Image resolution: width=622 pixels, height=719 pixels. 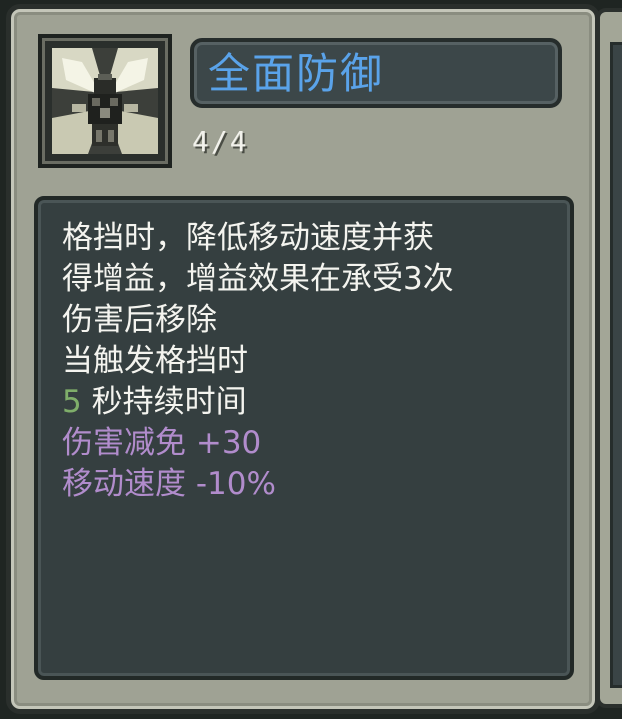 What do you see at coordinates (312, 402) in the screenshot?
I see `duration-line: 5 秒持续时间` at bounding box center [312, 402].